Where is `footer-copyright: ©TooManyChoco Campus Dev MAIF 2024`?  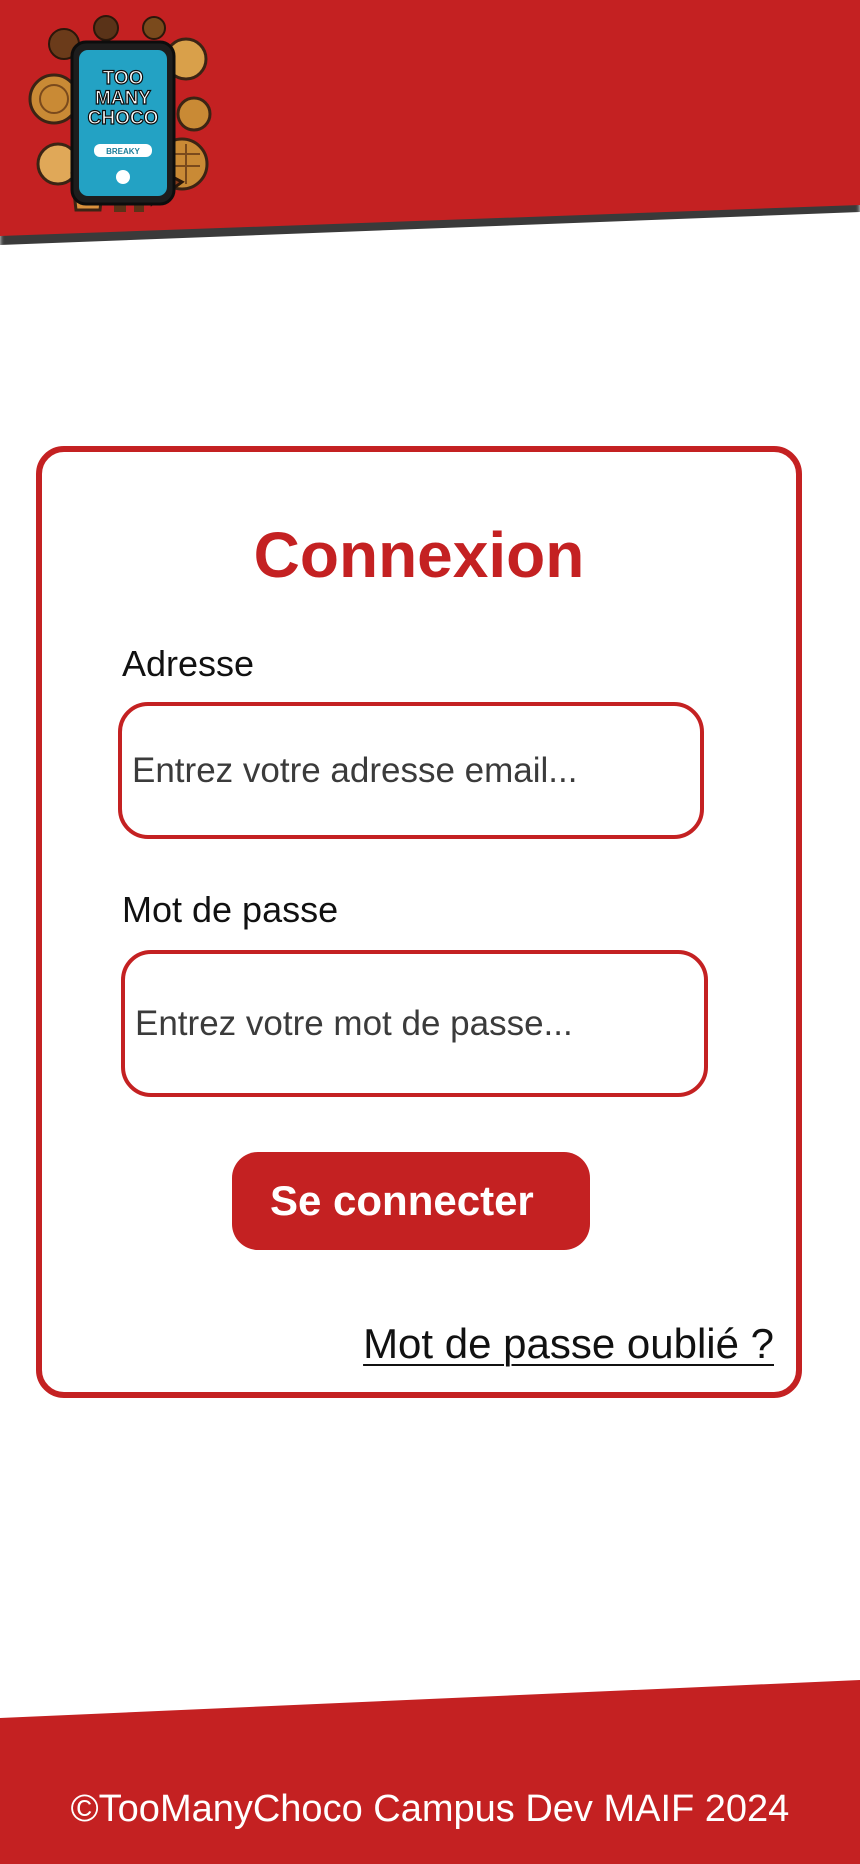 footer-copyright: ©TooManyChoco Campus Dev MAIF 2024 is located at coordinates (430, 1809).